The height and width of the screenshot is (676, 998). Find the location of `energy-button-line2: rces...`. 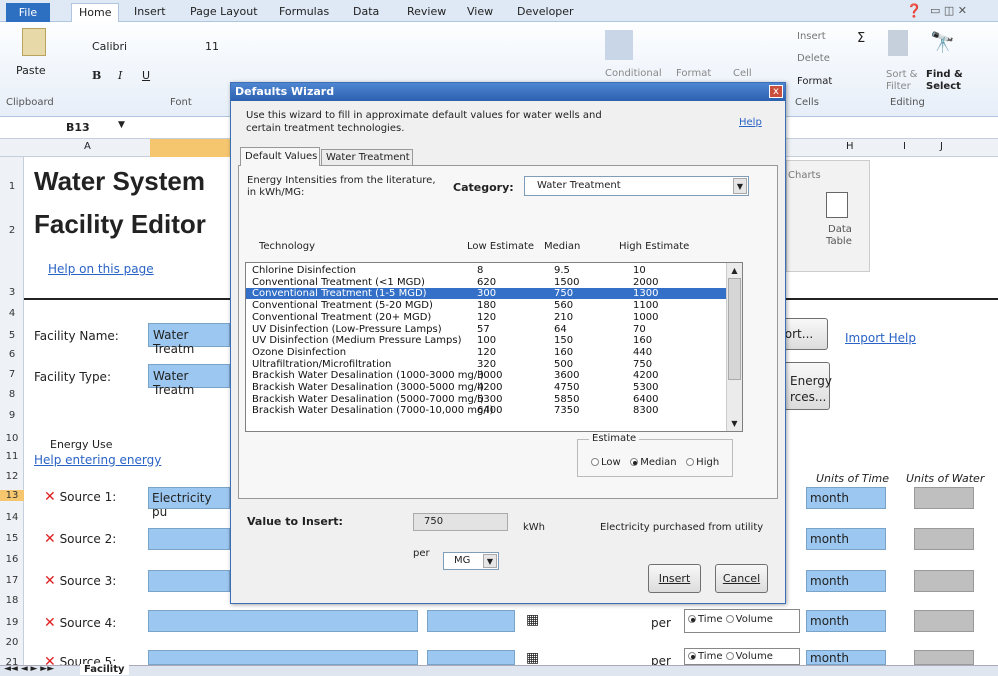

energy-button-line2: rces... is located at coordinates (808, 397).